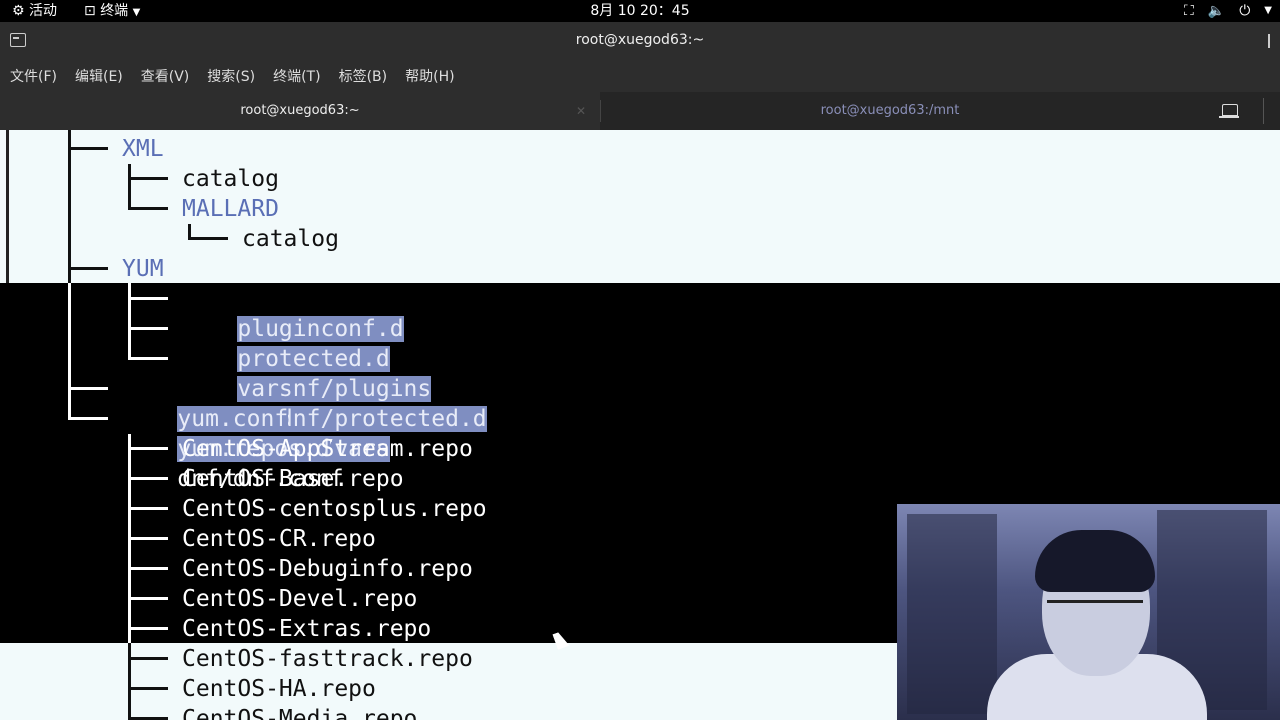  What do you see at coordinates (165, 76) in the screenshot?
I see `menu-view: 查看(V)` at bounding box center [165, 76].